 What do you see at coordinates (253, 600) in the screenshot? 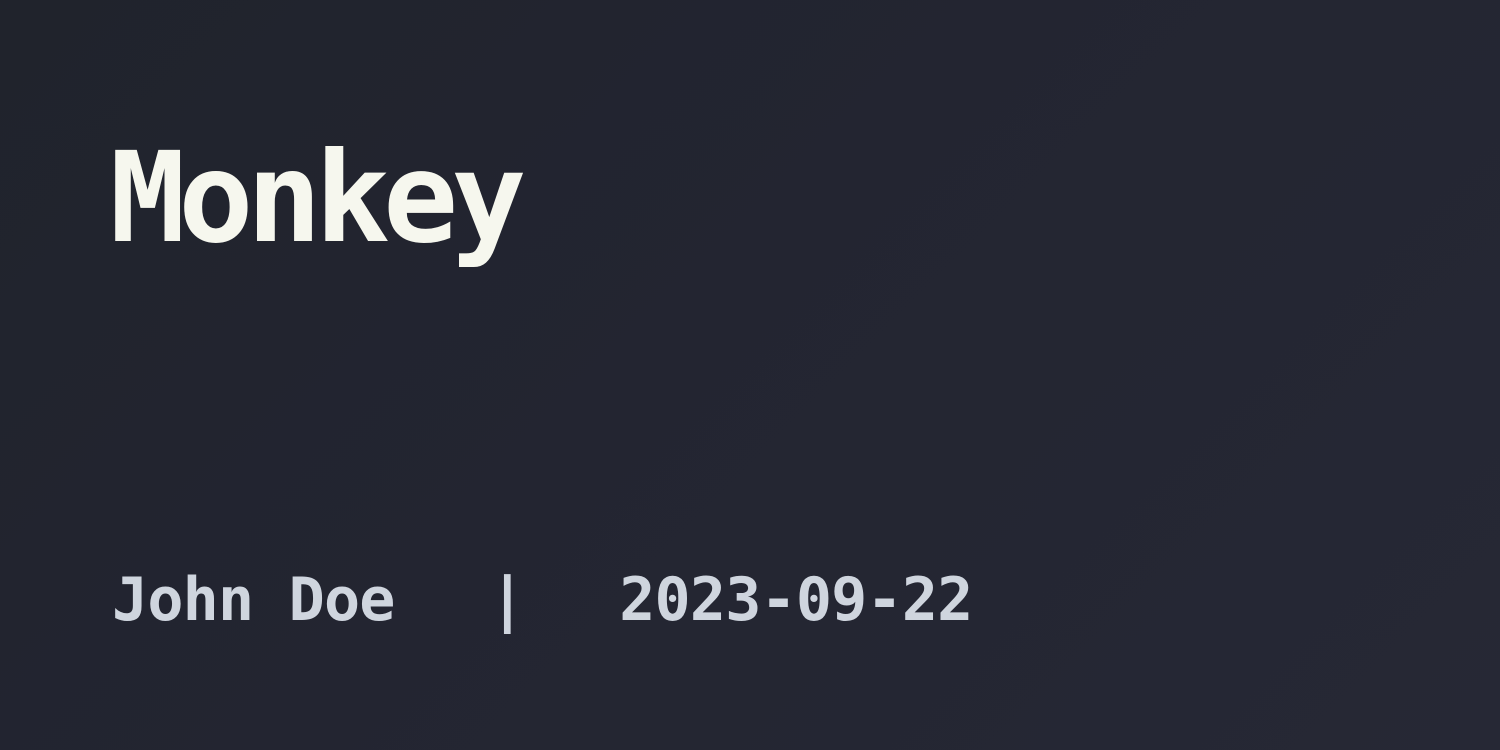
I see `author-name: John Doe` at bounding box center [253, 600].